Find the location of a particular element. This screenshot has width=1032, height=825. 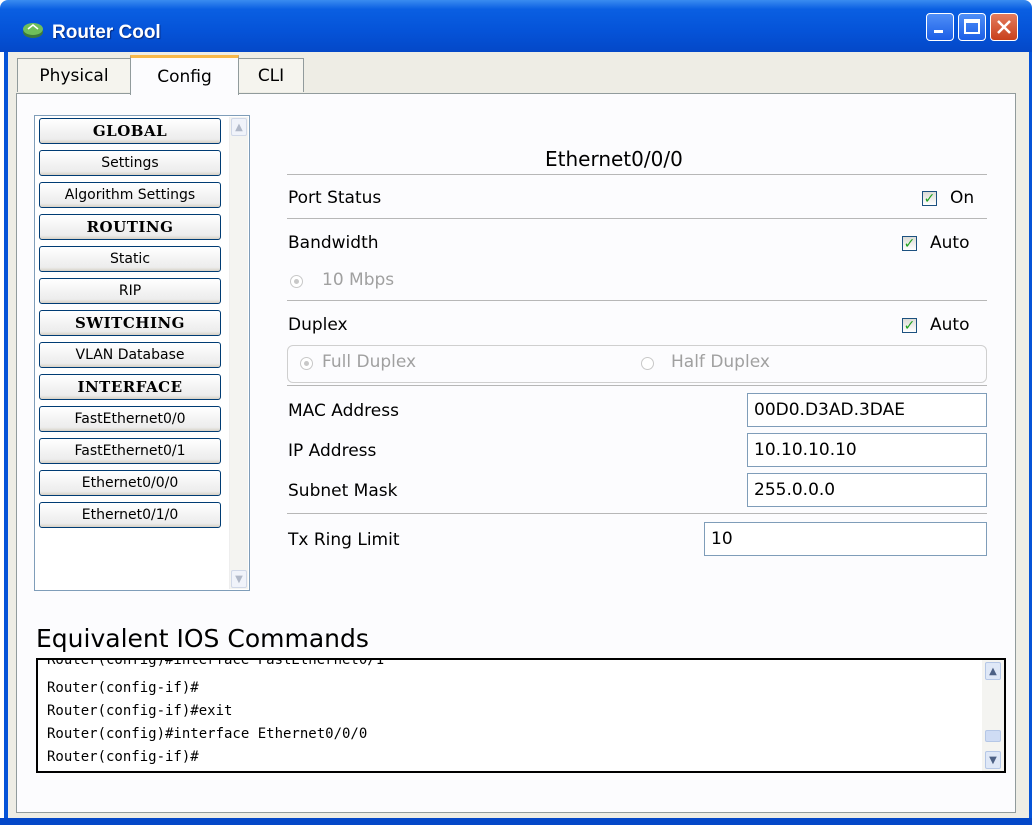

ios-commands-title: Equivalent IOS Commands is located at coordinates (202, 638).